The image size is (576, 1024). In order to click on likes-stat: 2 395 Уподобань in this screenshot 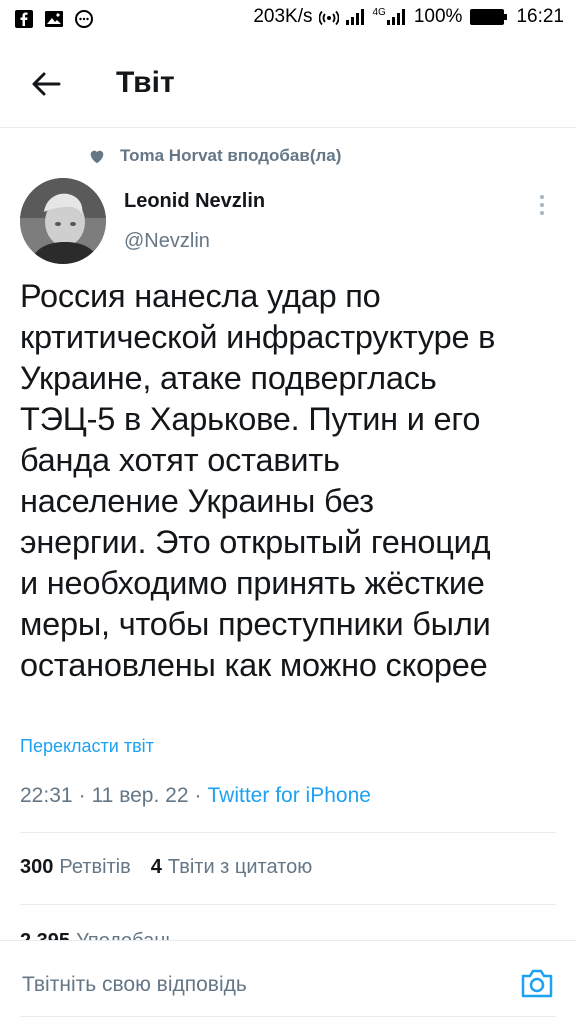, I will do `click(170, 931)`.